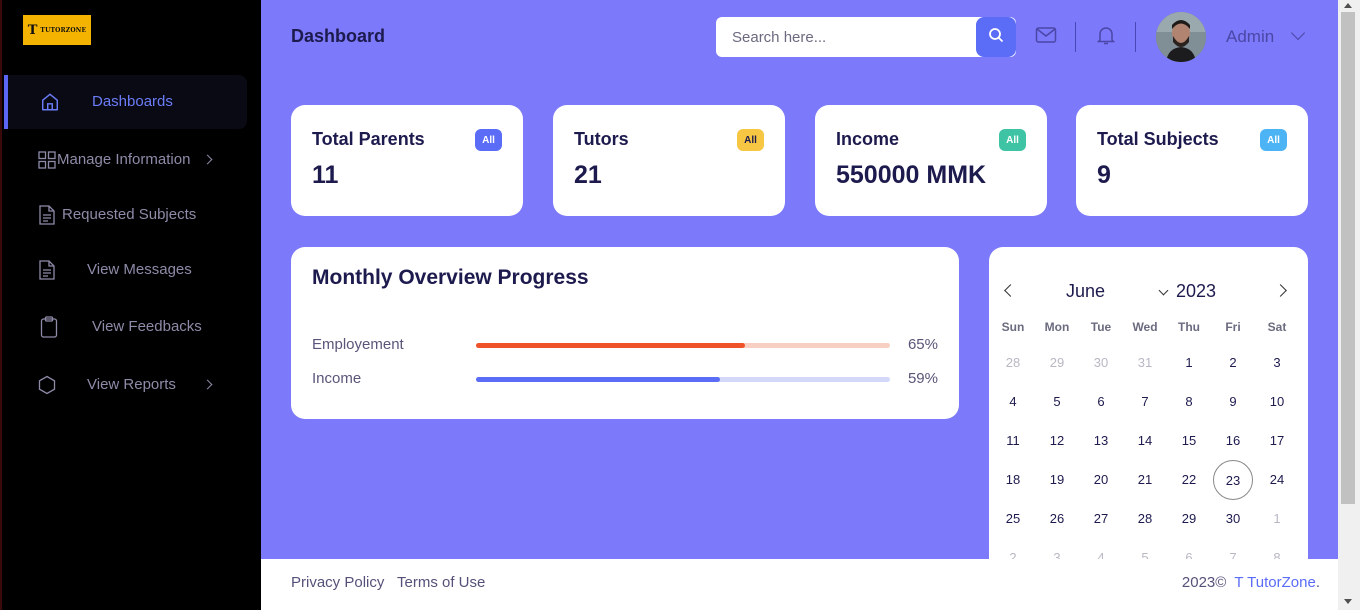 This screenshot has height=610, width=1360. I want to click on weekday-label: Wed, so click(1145, 327).